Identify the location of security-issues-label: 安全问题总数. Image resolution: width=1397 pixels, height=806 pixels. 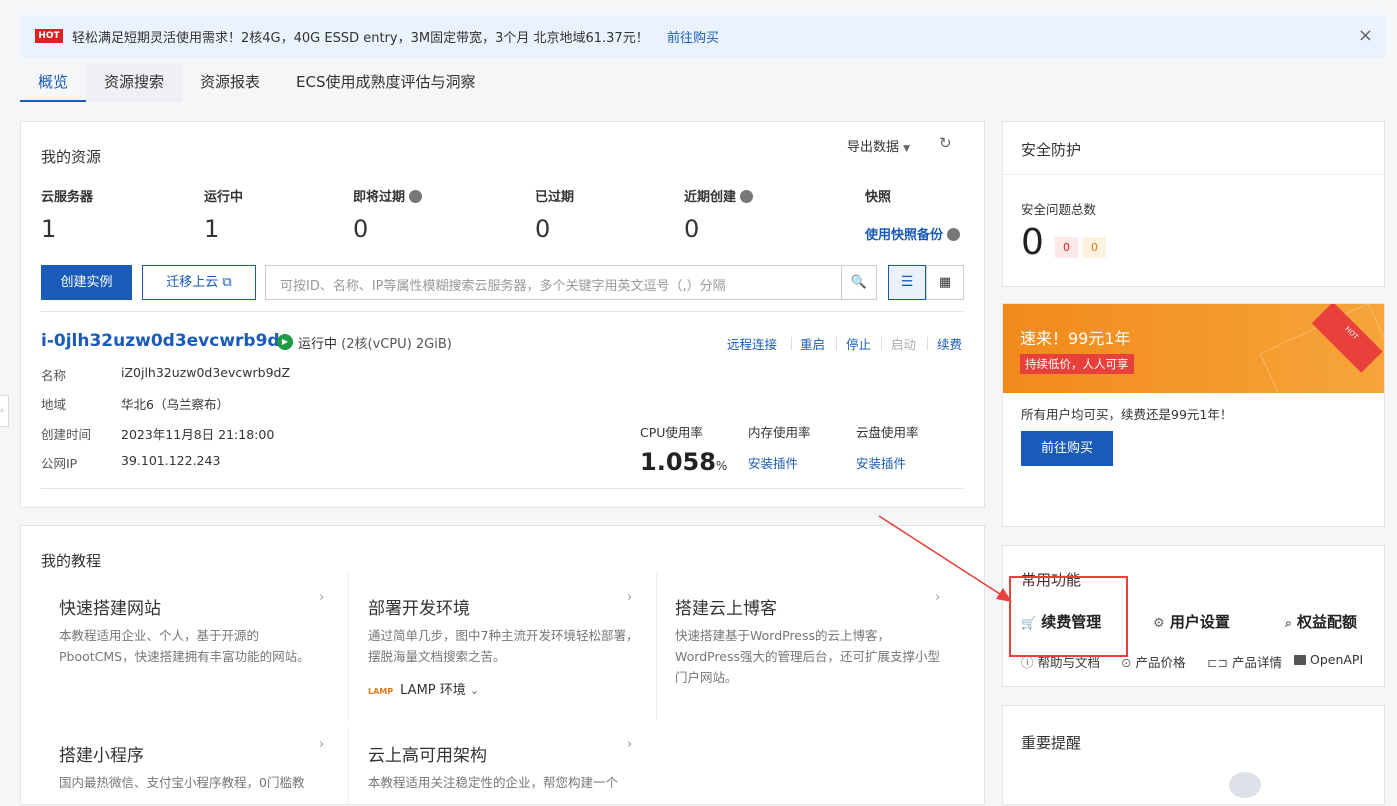
(1059, 209).